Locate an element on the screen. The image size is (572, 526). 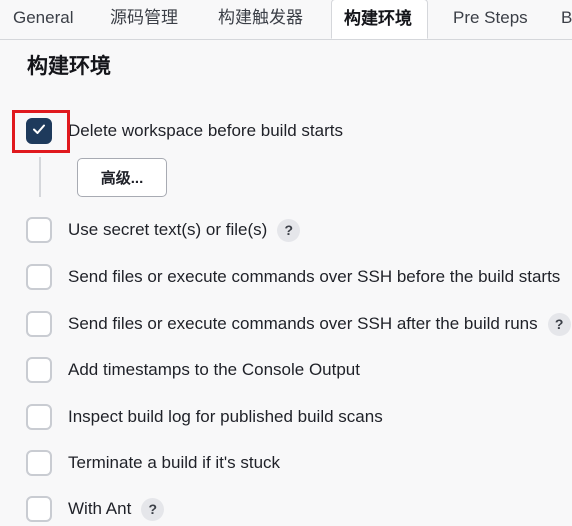
option-label: With Ant is located at coordinates (100, 508).